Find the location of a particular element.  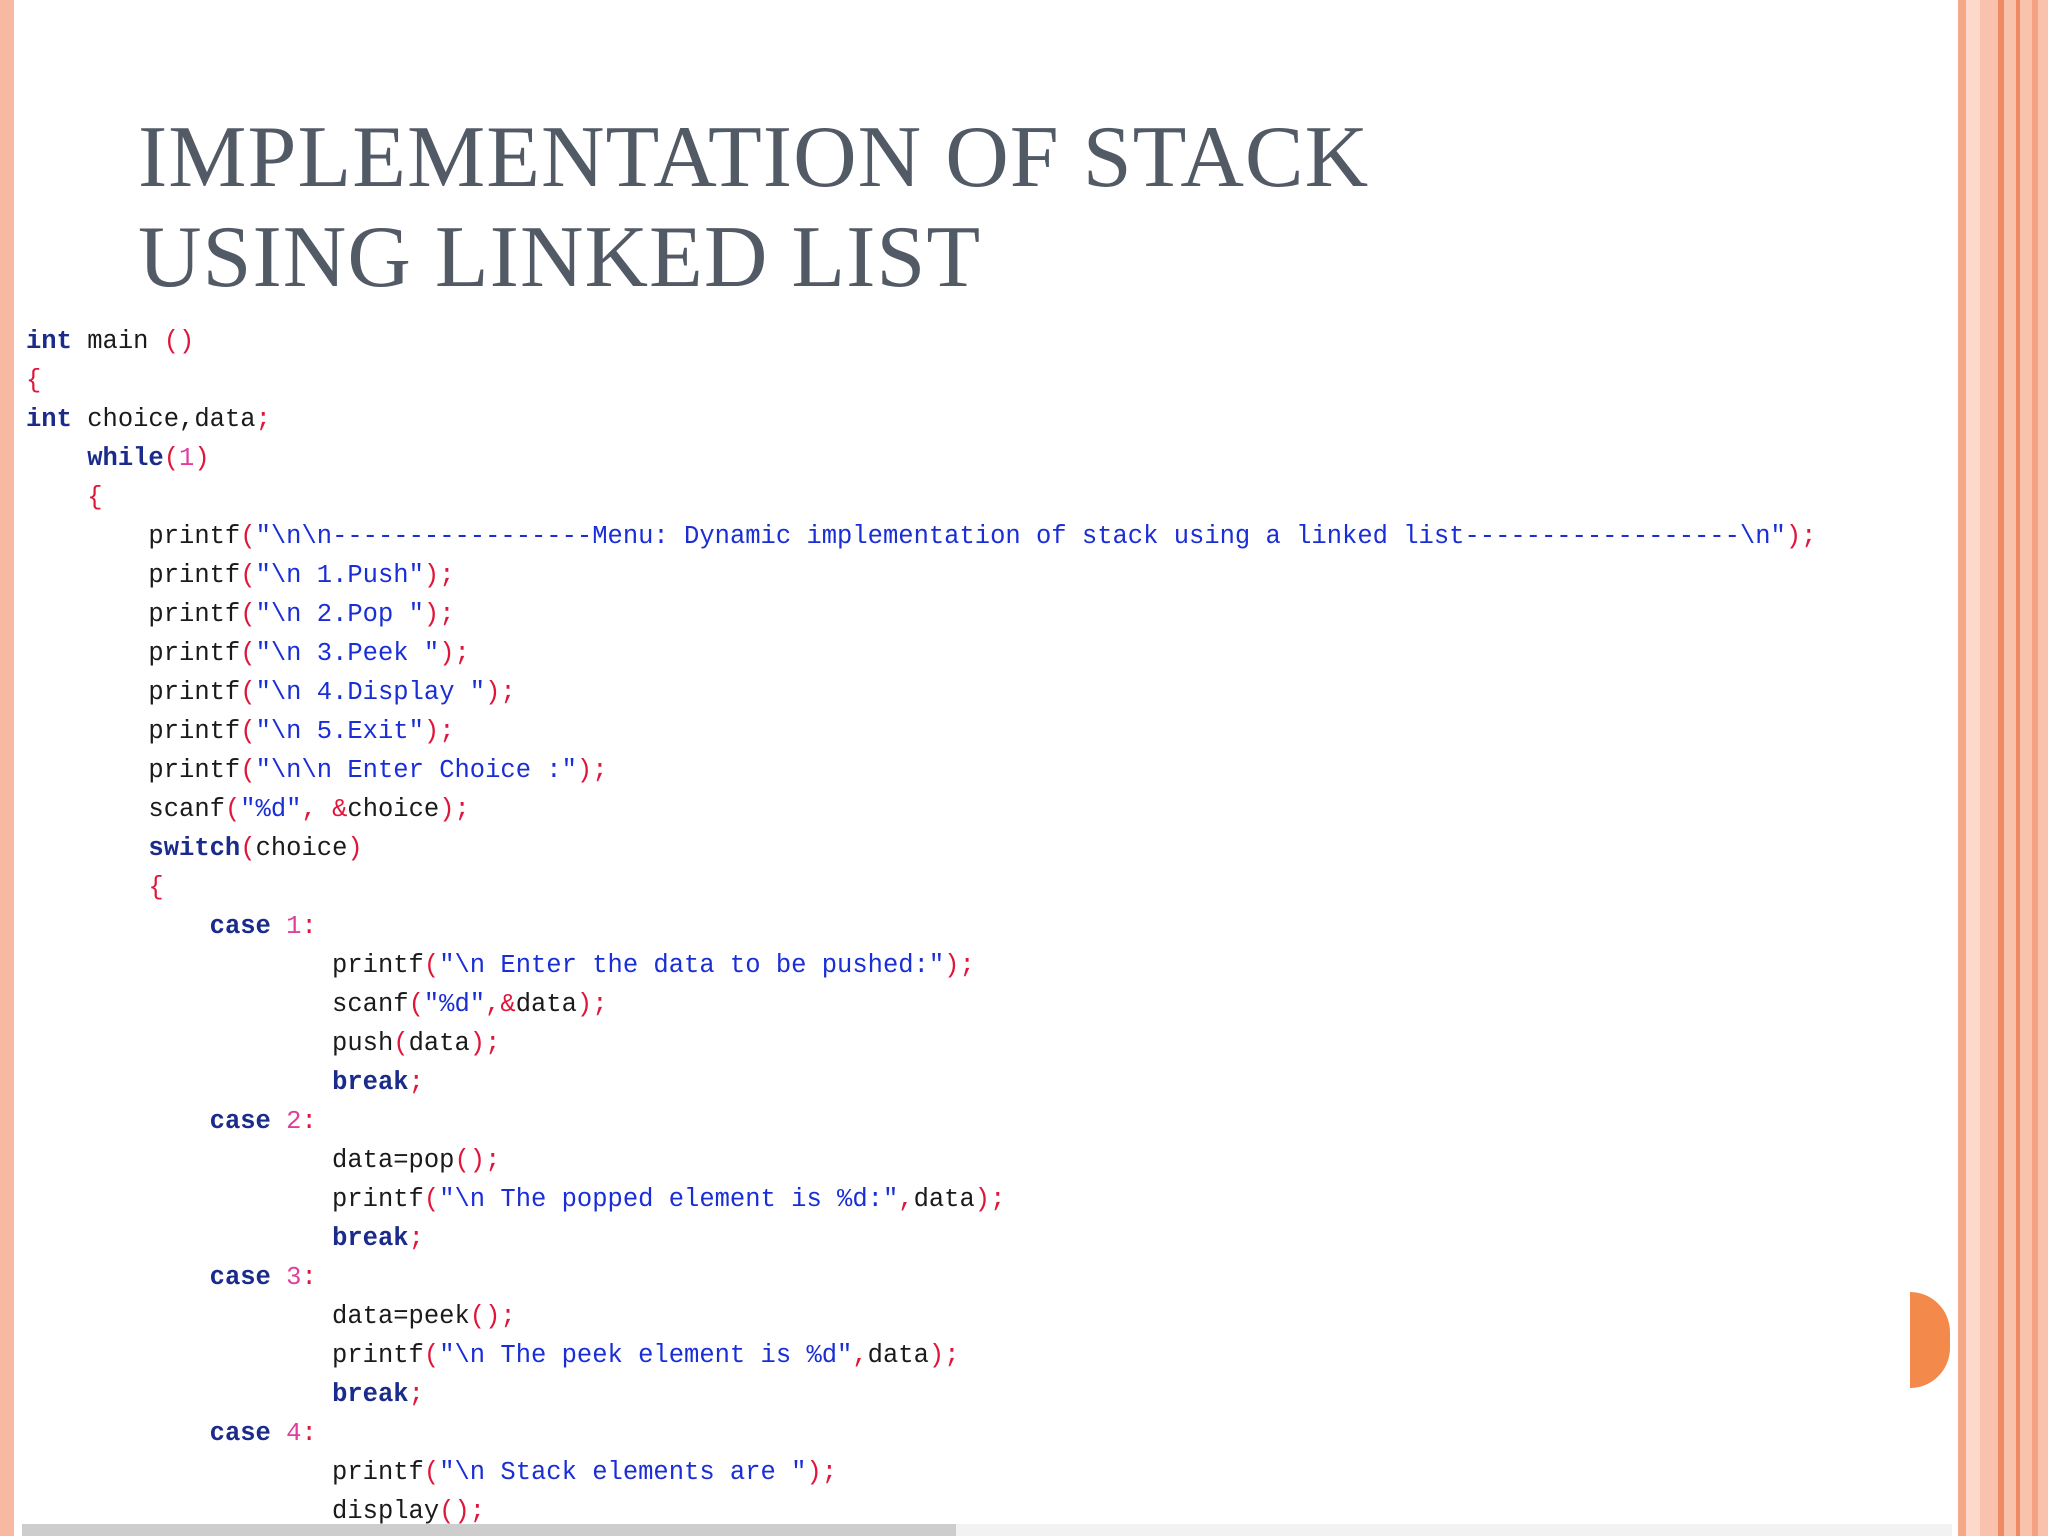

code-line: push(data); is located at coordinates (921, 1043).